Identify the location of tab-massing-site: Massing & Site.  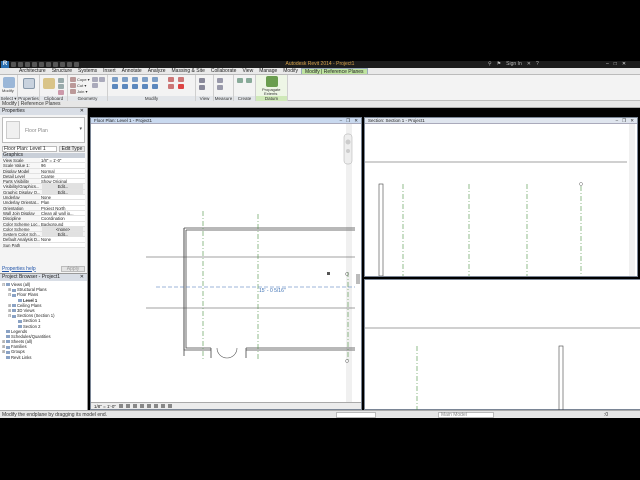
(188, 71).